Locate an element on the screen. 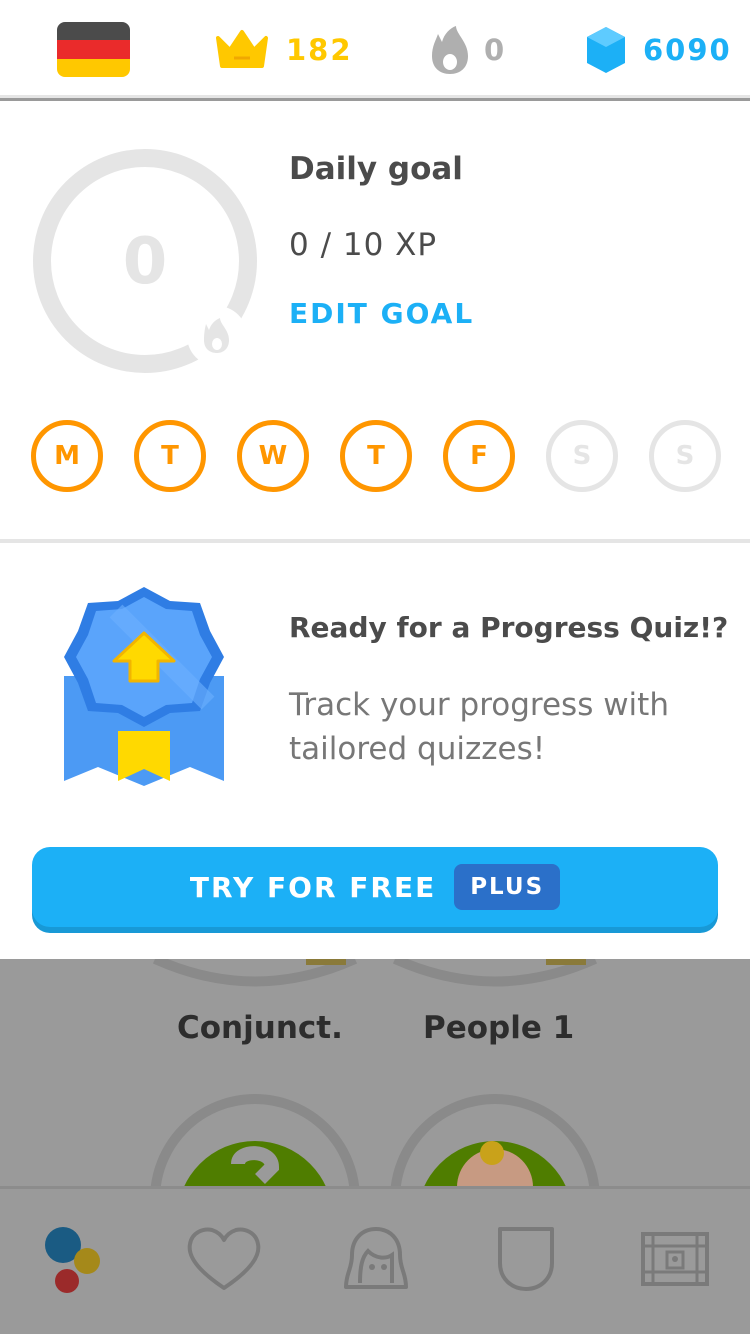  crowns-count: 182 is located at coordinates (319, 50).